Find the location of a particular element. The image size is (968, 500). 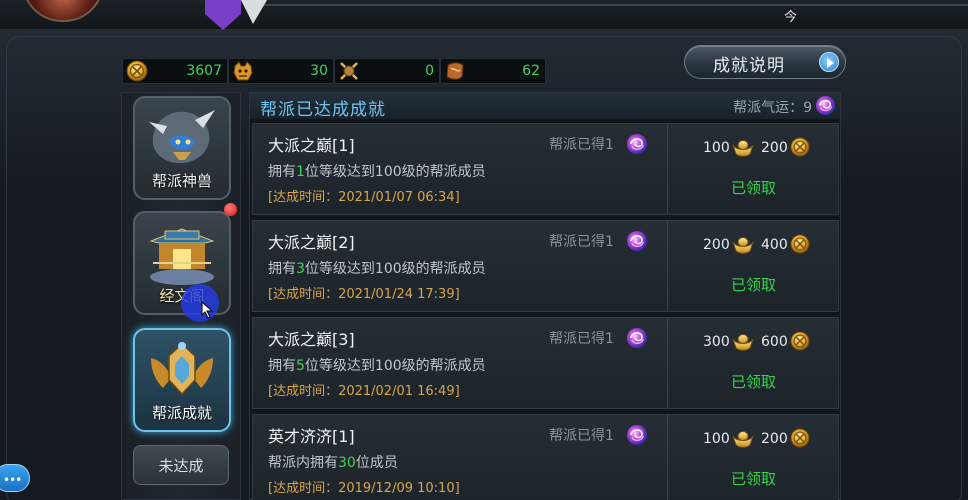

desc-suffix: 位成员 is located at coordinates (376, 463).